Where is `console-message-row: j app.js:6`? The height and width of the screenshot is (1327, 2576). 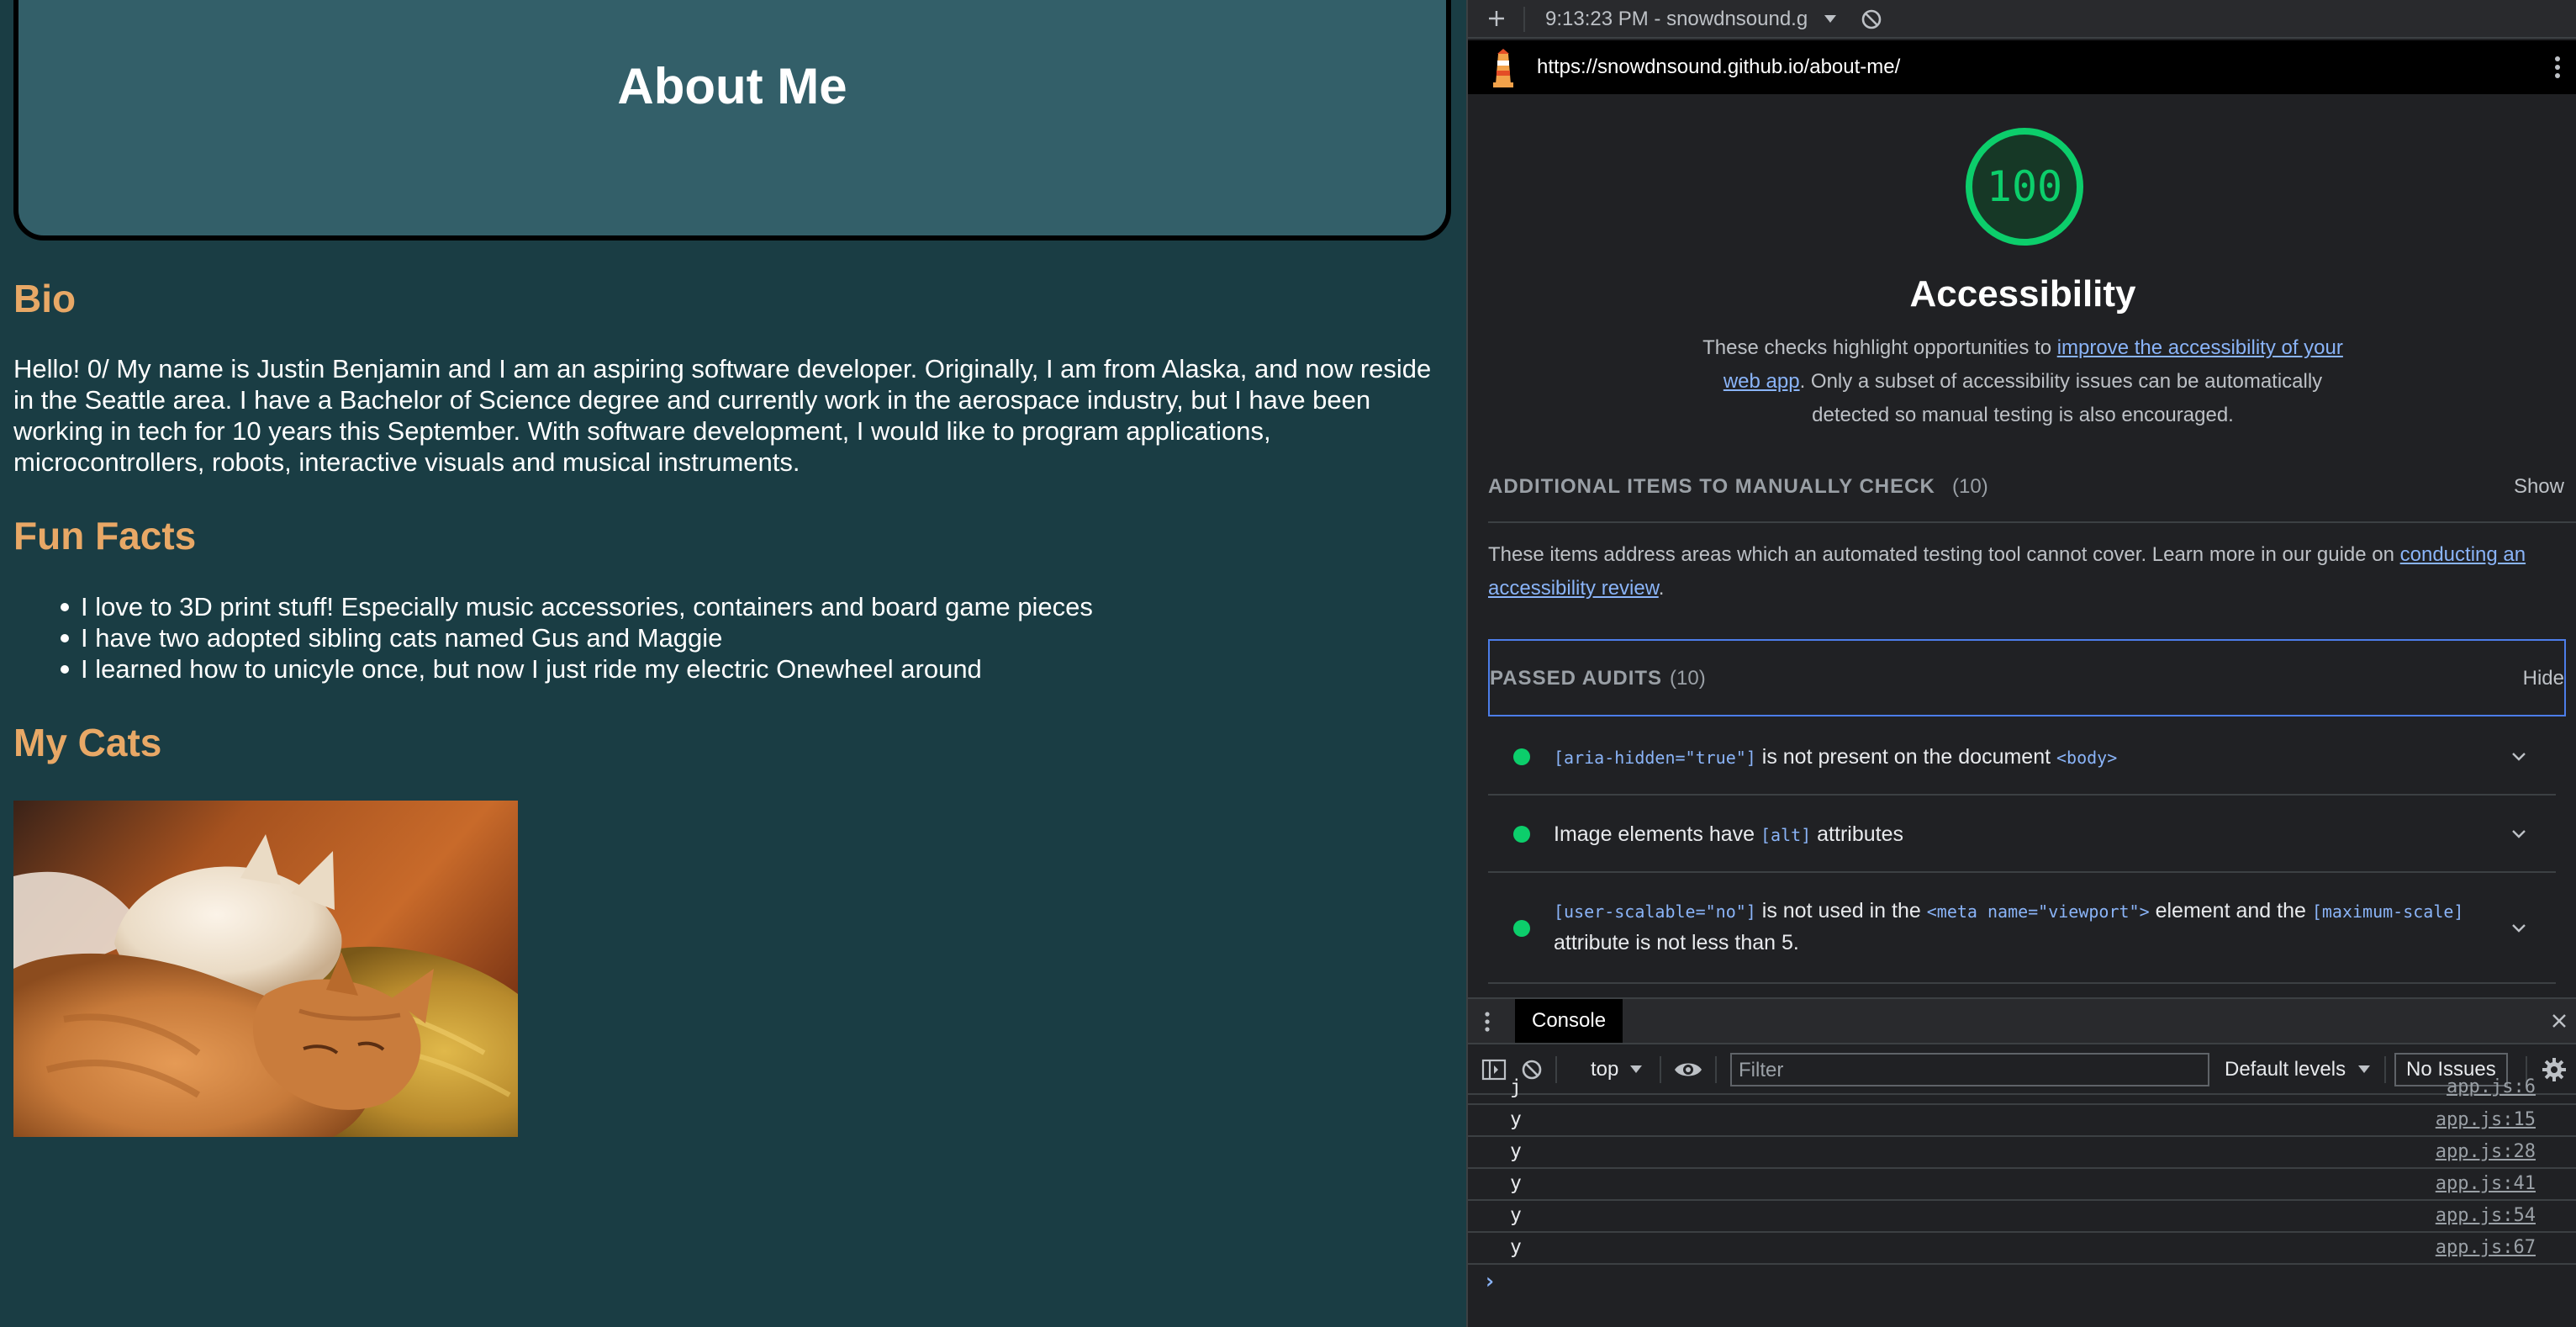 console-message-row: j app.js:6 is located at coordinates (2022, 1090).